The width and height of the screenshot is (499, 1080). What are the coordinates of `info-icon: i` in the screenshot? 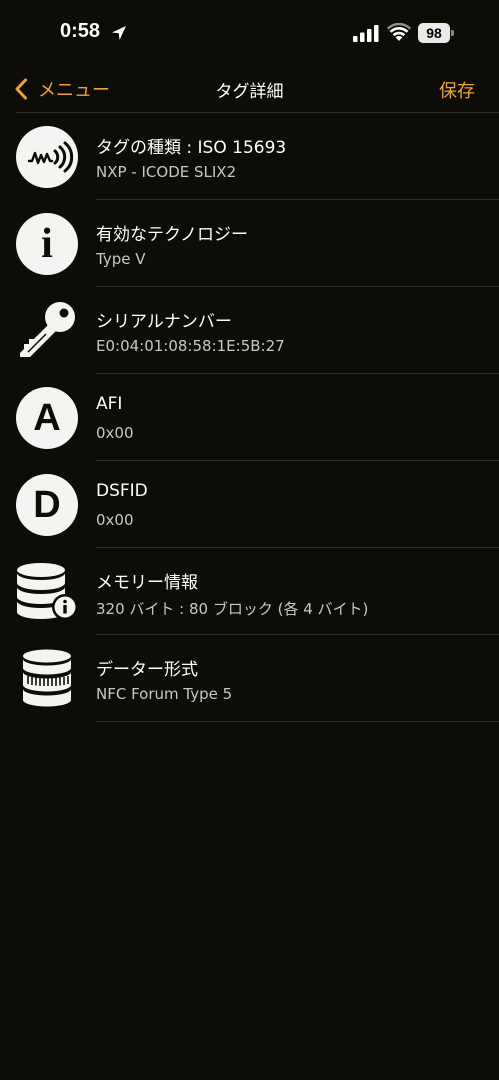 It's located at (47, 244).